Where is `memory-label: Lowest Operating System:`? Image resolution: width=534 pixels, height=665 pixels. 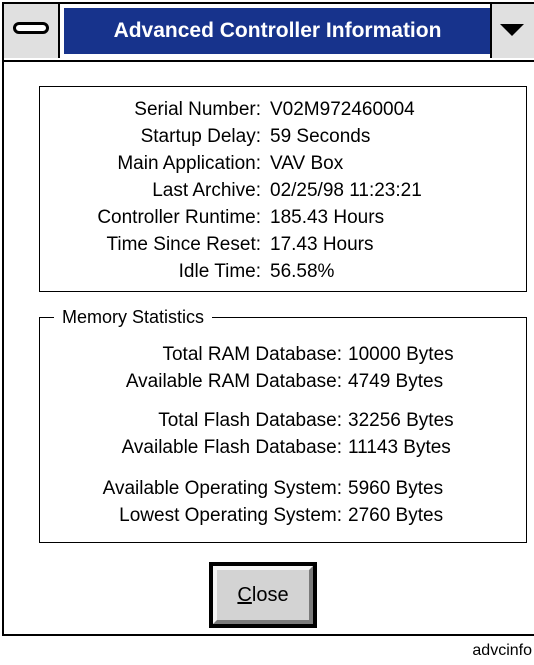 memory-label: Lowest Operating System: is located at coordinates (230, 515).